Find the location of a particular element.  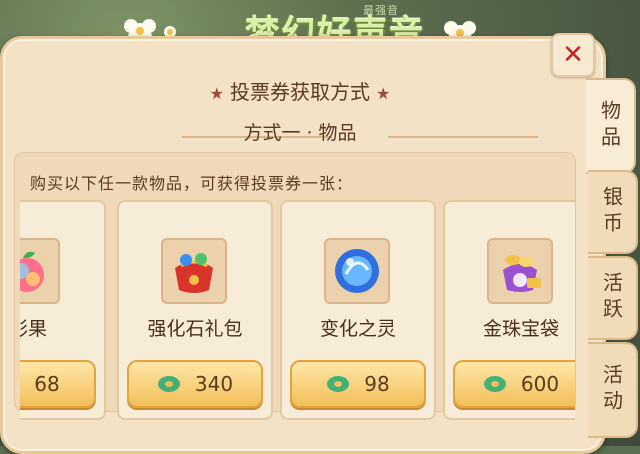

buy-button: 340 is located at coordinates (195, 384).